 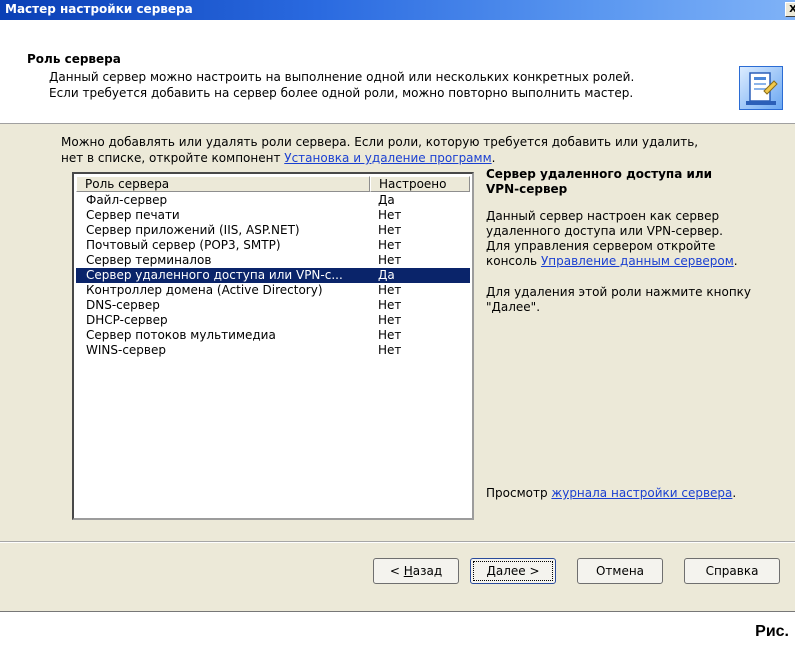 I want to click on page-title: Роль сервера, so click(x=74, y=59).